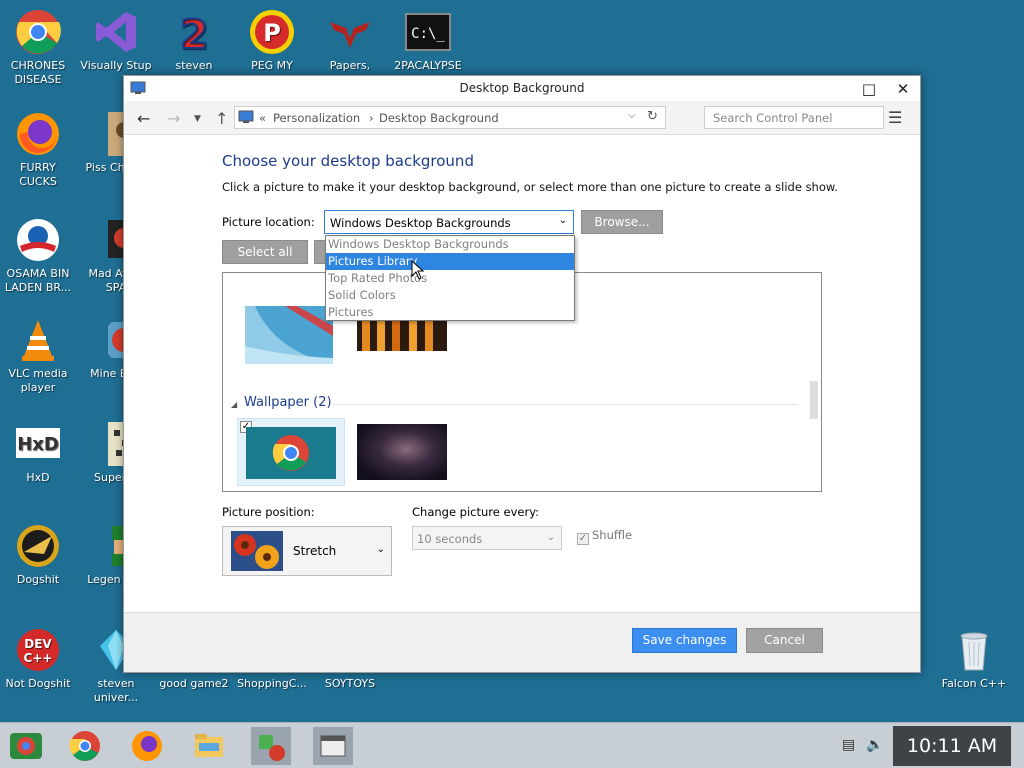 The height and width of the screenshot is (768, 1024). Describe the element at coordinates (26, 746) in the screenshot. I see `start-icon` at that location.